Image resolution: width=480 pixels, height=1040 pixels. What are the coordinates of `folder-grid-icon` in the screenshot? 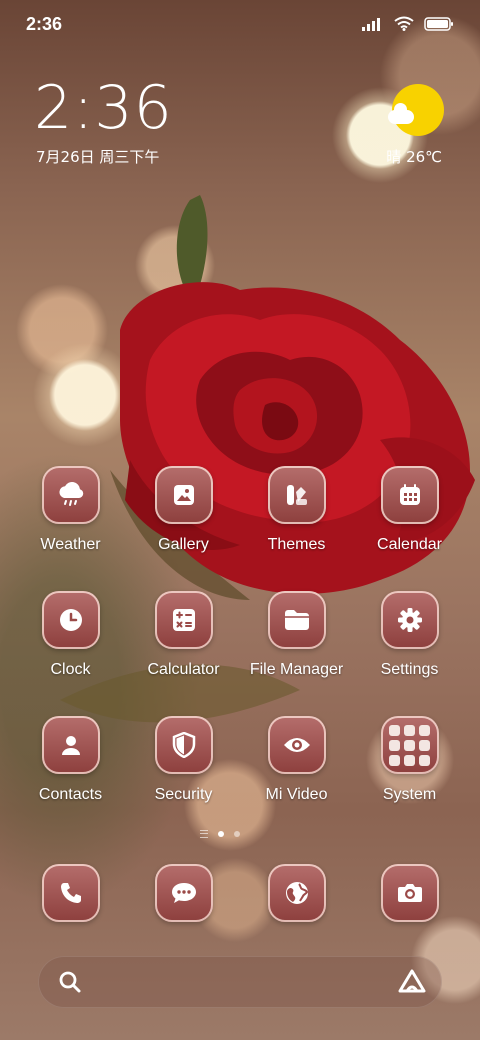 It's located at (409, 745).